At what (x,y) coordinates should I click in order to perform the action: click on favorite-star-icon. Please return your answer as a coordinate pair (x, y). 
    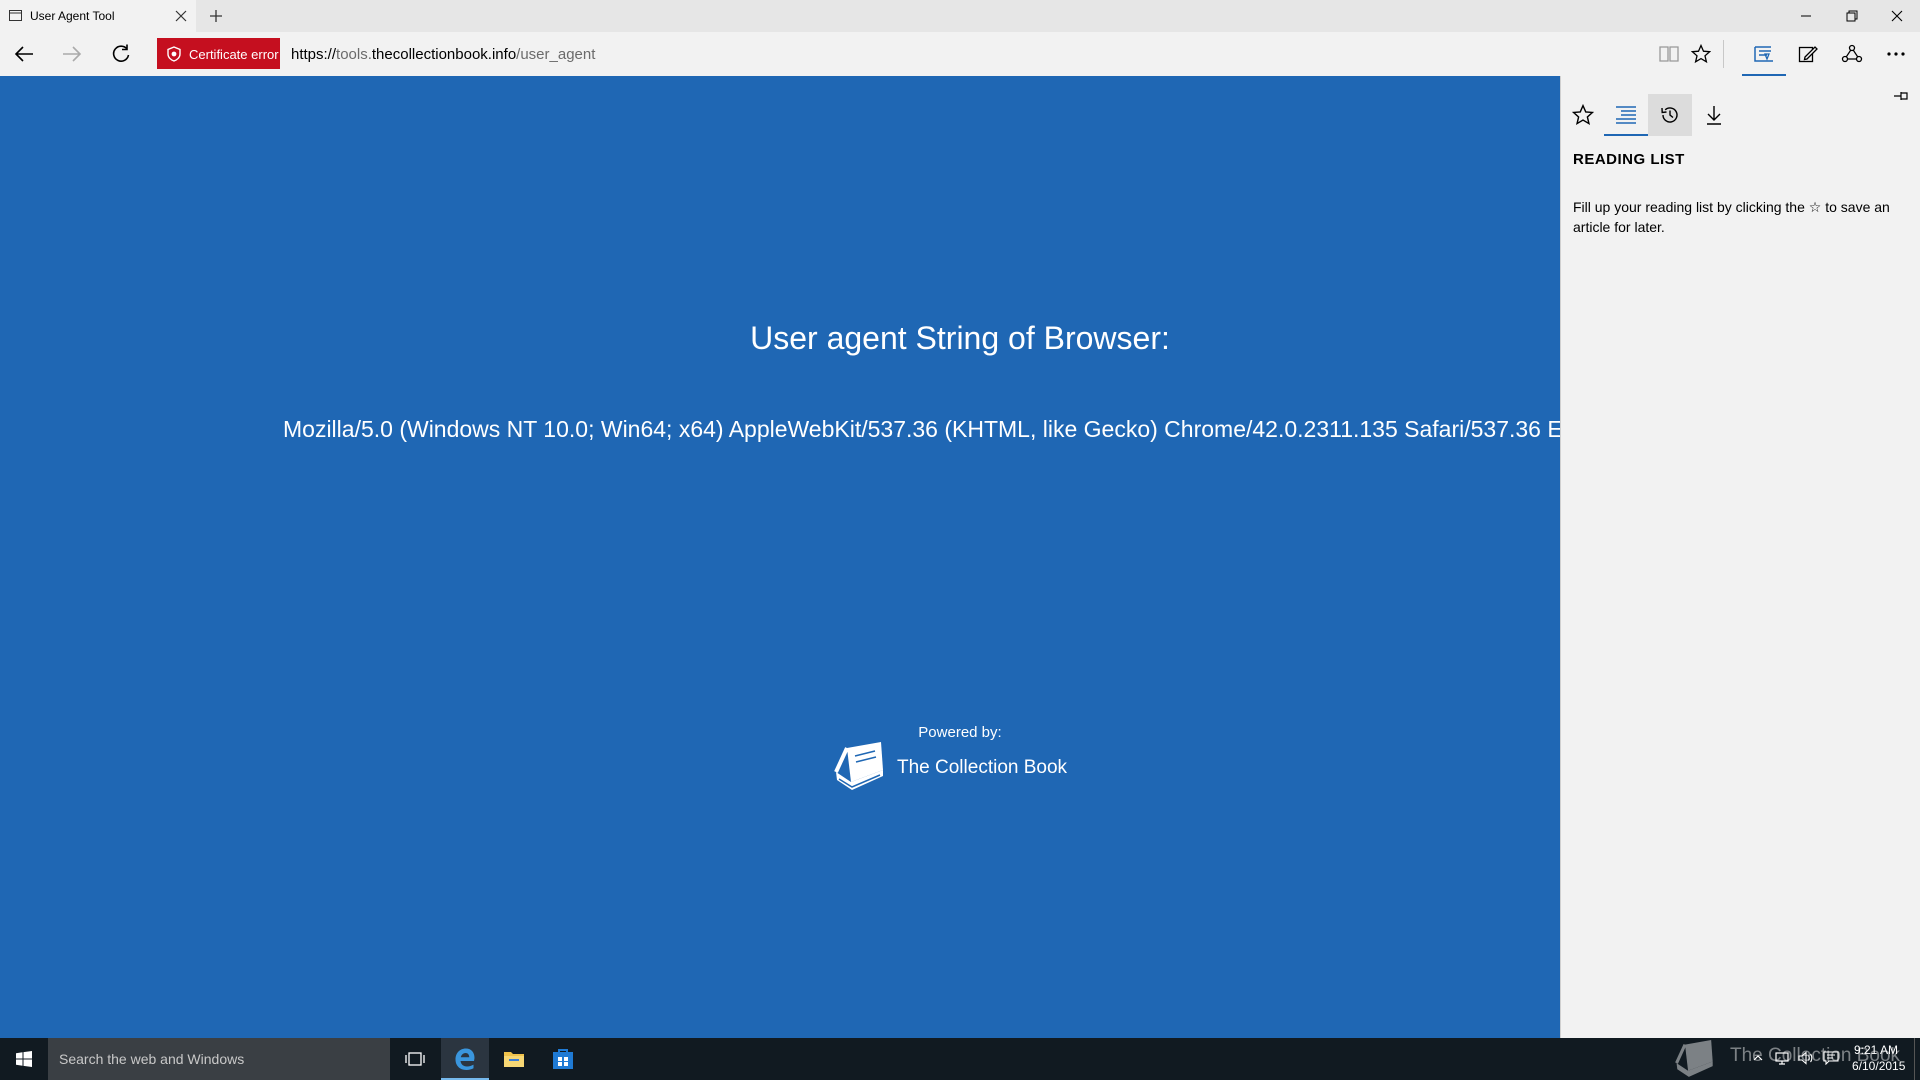
    Looking at the image, I should click on (1701, 54).